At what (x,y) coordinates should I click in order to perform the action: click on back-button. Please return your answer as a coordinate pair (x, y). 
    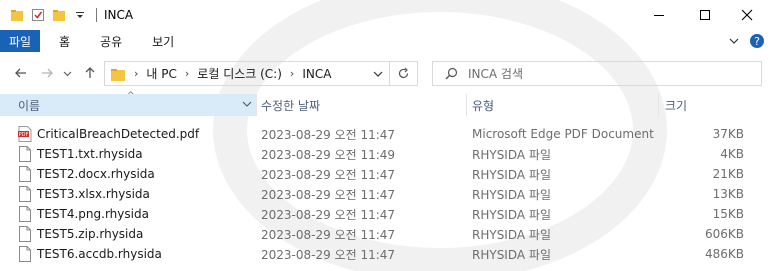
    Looking at the image, I should click on (21, 73).